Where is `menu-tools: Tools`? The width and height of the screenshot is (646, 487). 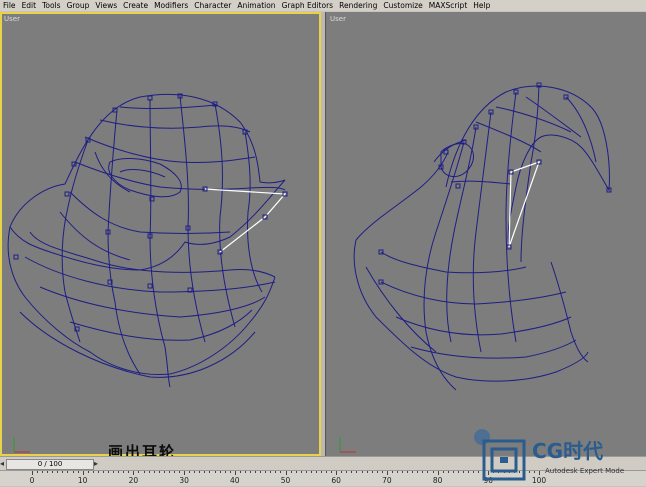 menu-tools: Tools is located at coordinates (51, 5).